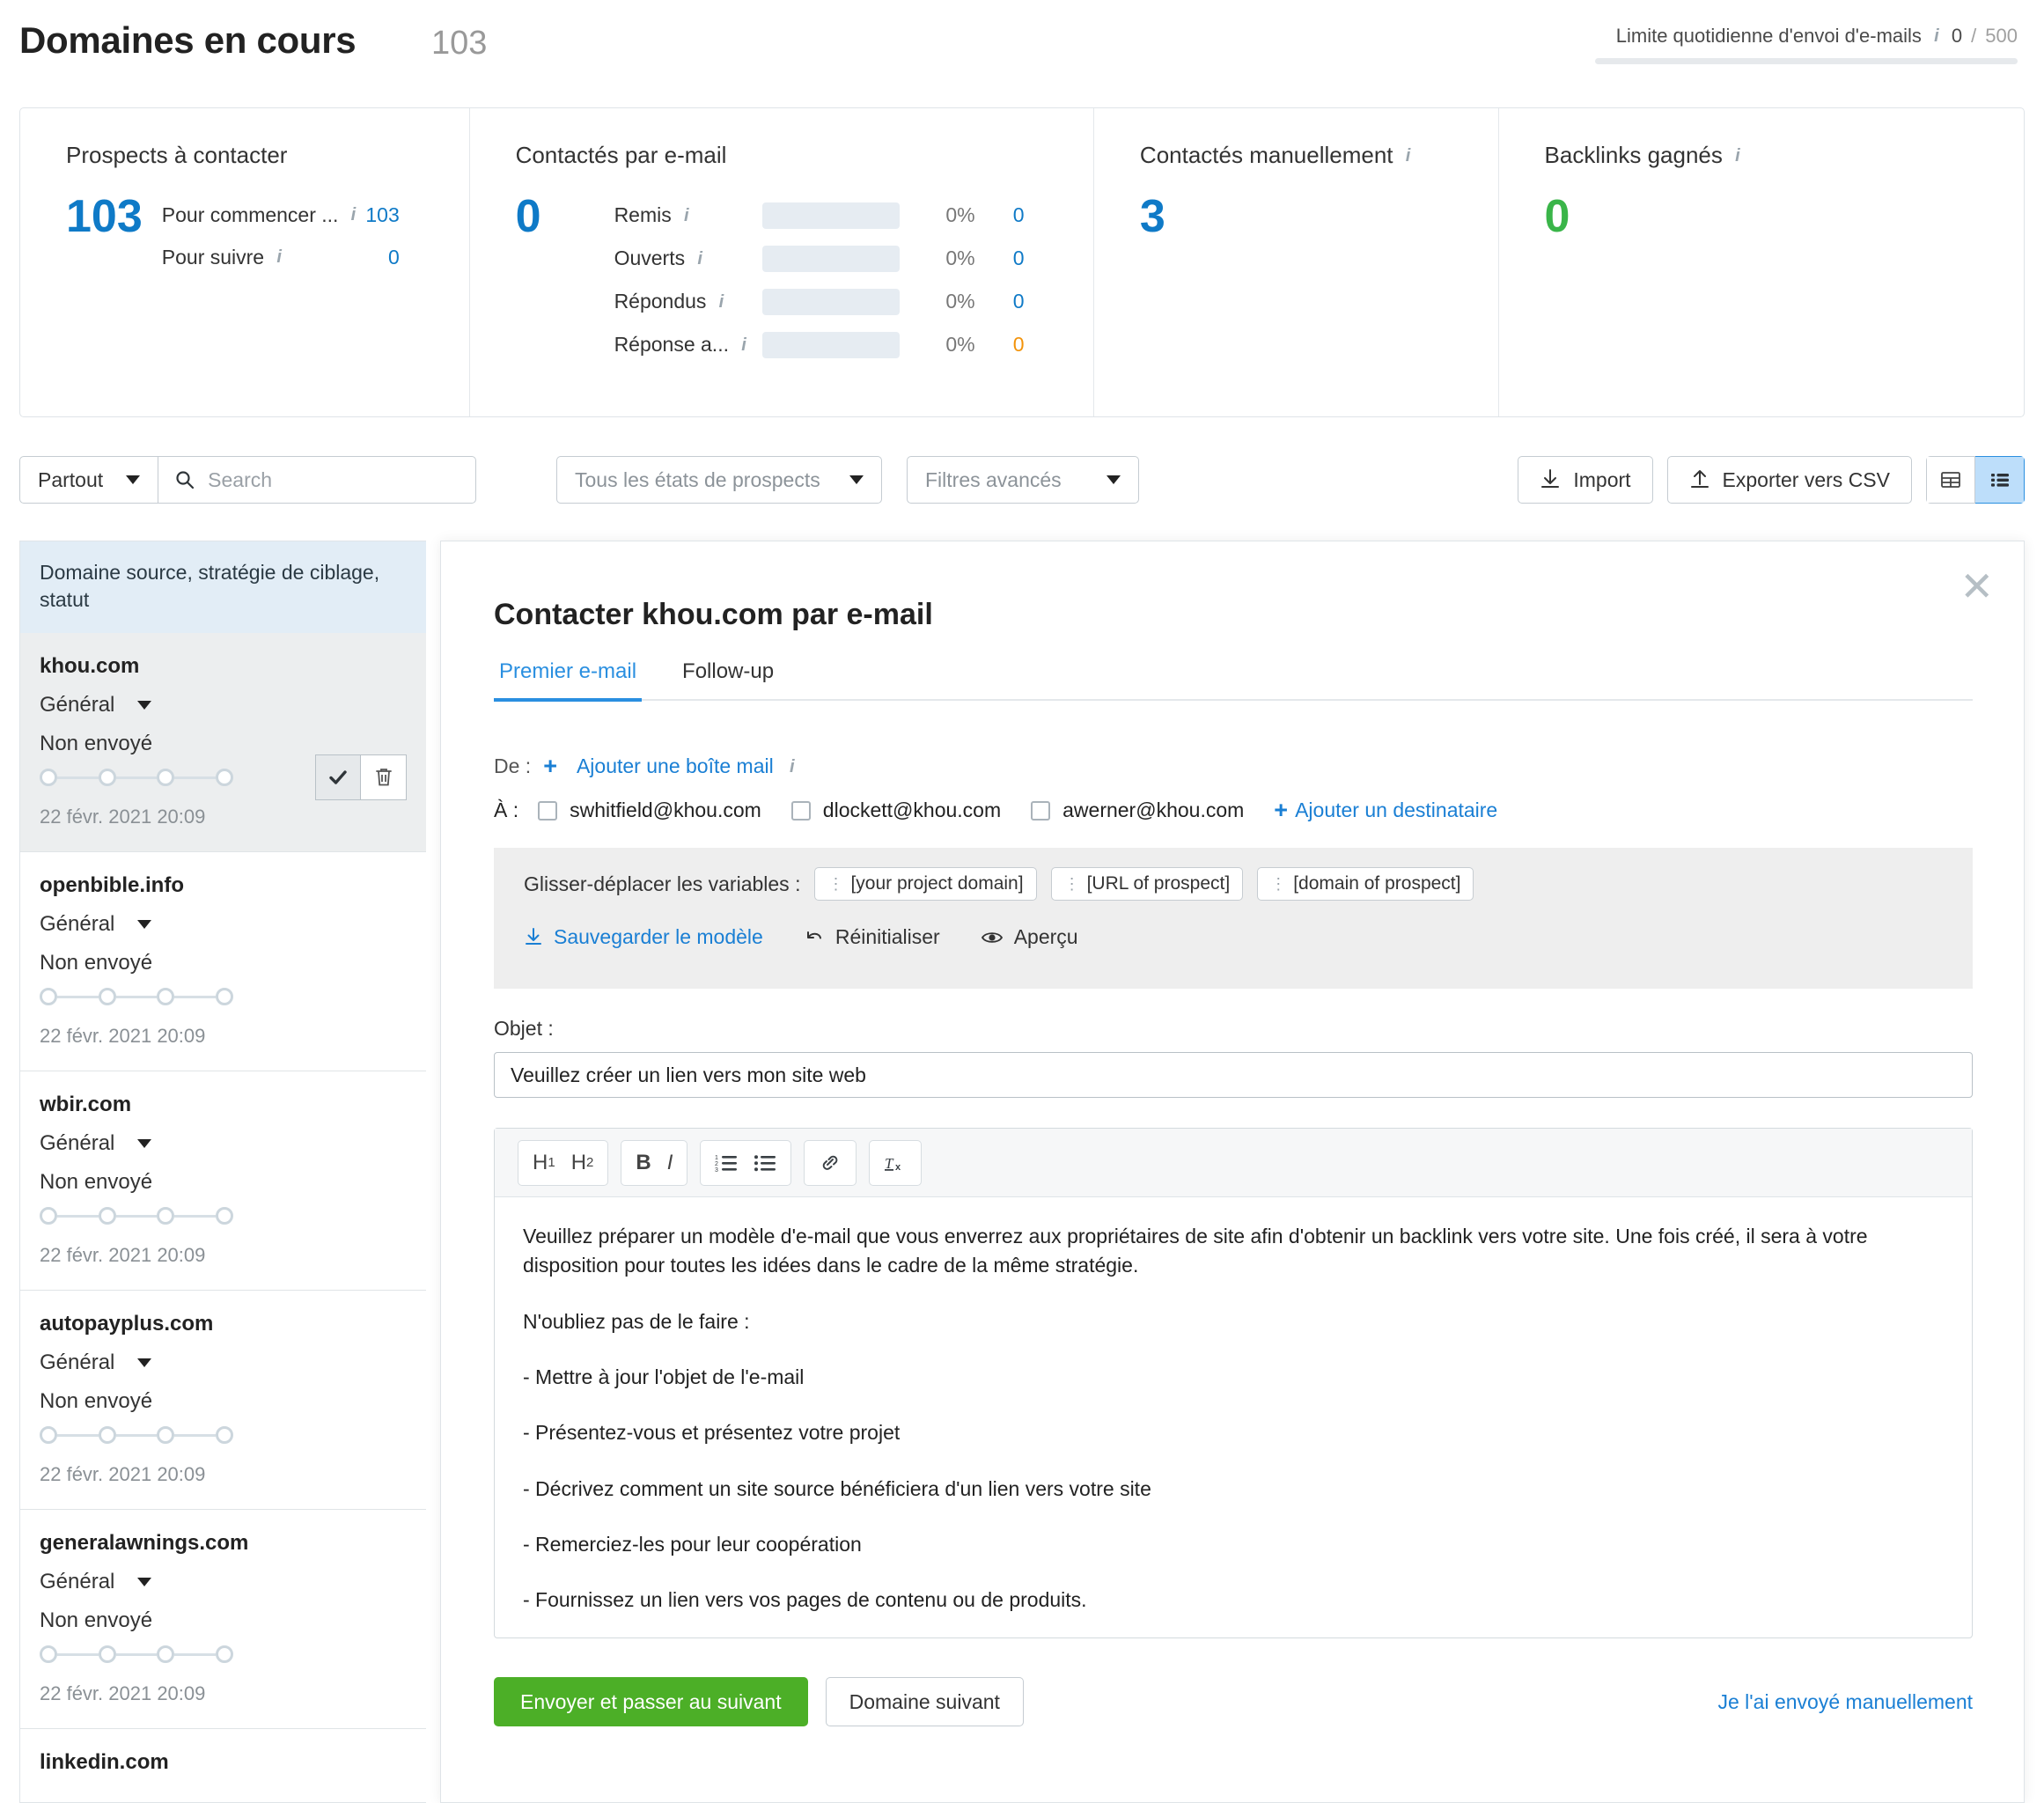  Describe the element at coordinates (1000, 302) in the screenshot. I see `stat-row-replied-count: 0` at that location.